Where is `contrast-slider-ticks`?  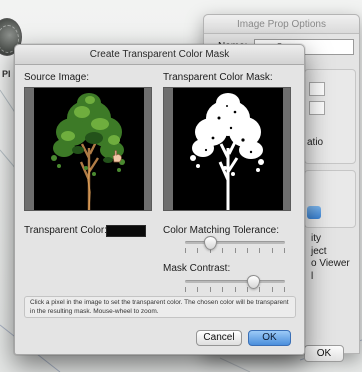
contrast-slider-ticks is located at coordinates (235, 289).